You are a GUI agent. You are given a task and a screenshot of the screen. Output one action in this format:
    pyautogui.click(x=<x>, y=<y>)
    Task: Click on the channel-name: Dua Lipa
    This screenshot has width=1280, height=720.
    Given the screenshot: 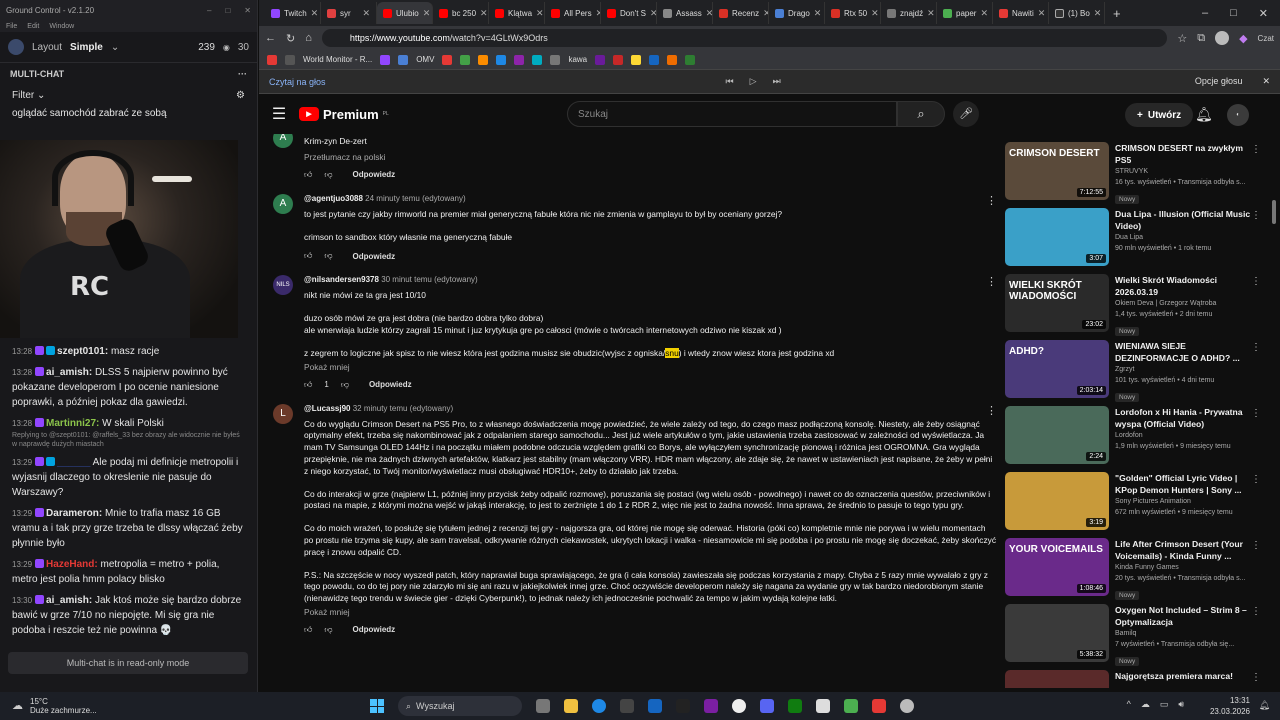 What is the action you would take?
    pyautogui.click(x=1183, y=237)
    